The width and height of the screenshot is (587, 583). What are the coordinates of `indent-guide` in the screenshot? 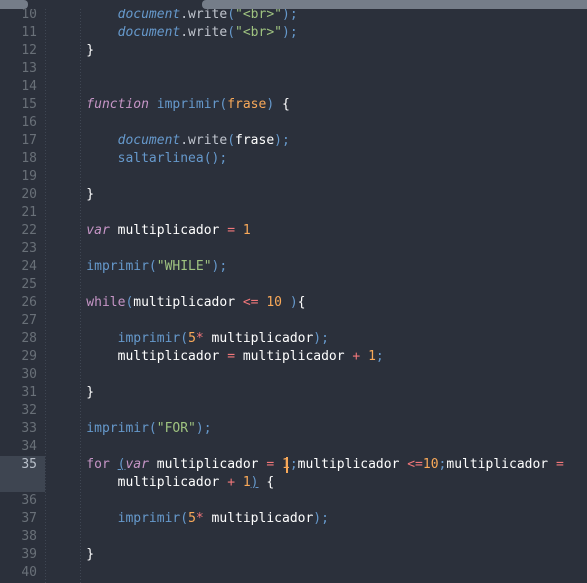 It's located at (80, 291).